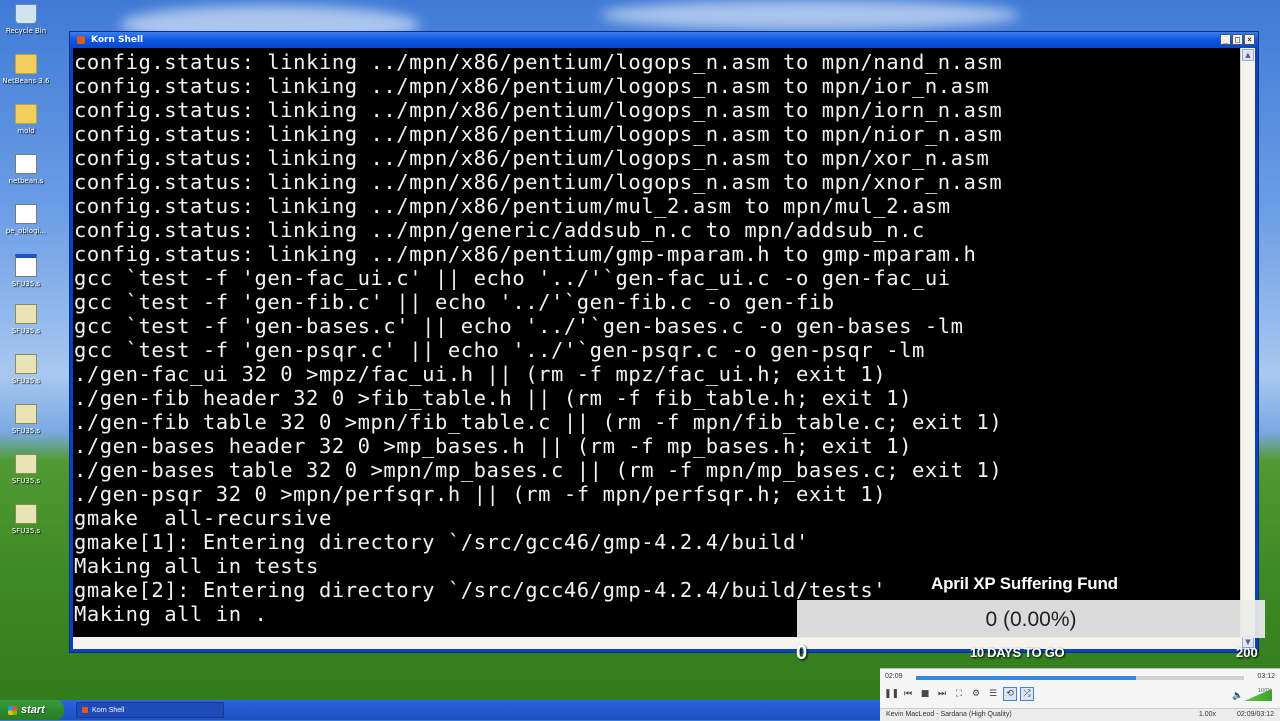 This screenshot has width=1280, height=721. I want to click on window-titlebar: Korn Shell _ □ ×, so click(664, 40).